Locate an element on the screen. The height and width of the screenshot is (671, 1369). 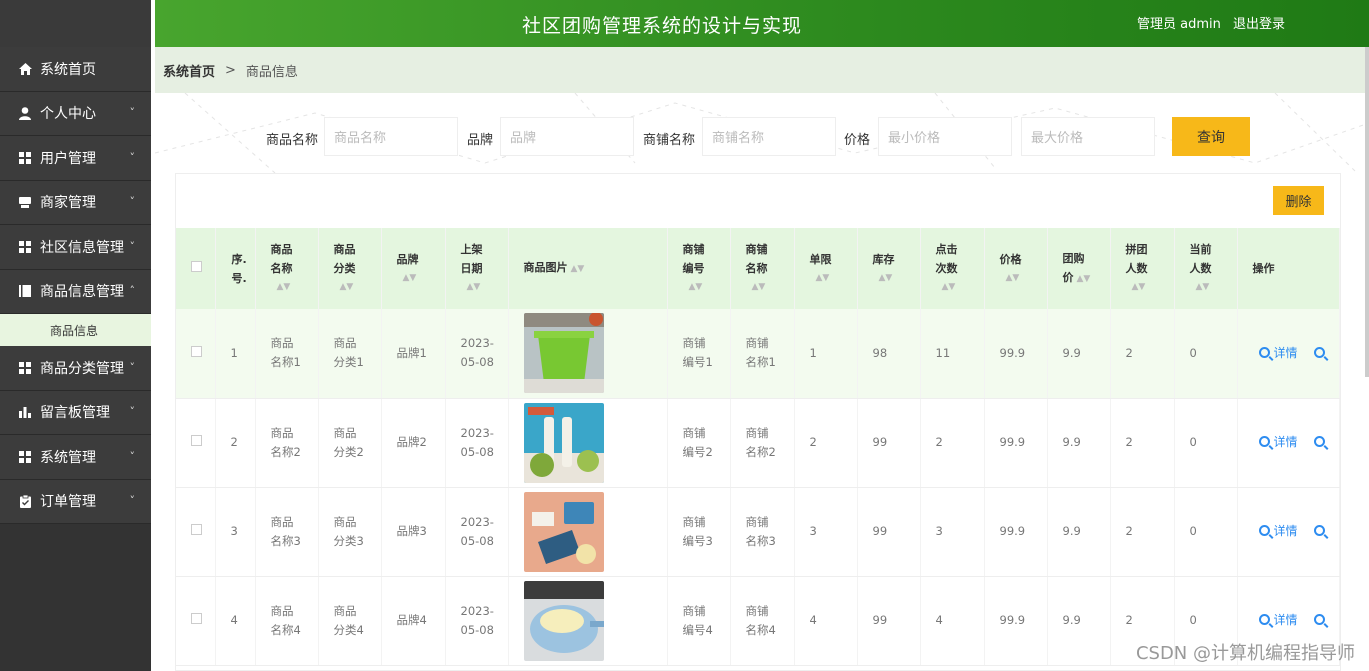
cell-shop-name: 商铺 名称3 is located at coordinates (762, 532).